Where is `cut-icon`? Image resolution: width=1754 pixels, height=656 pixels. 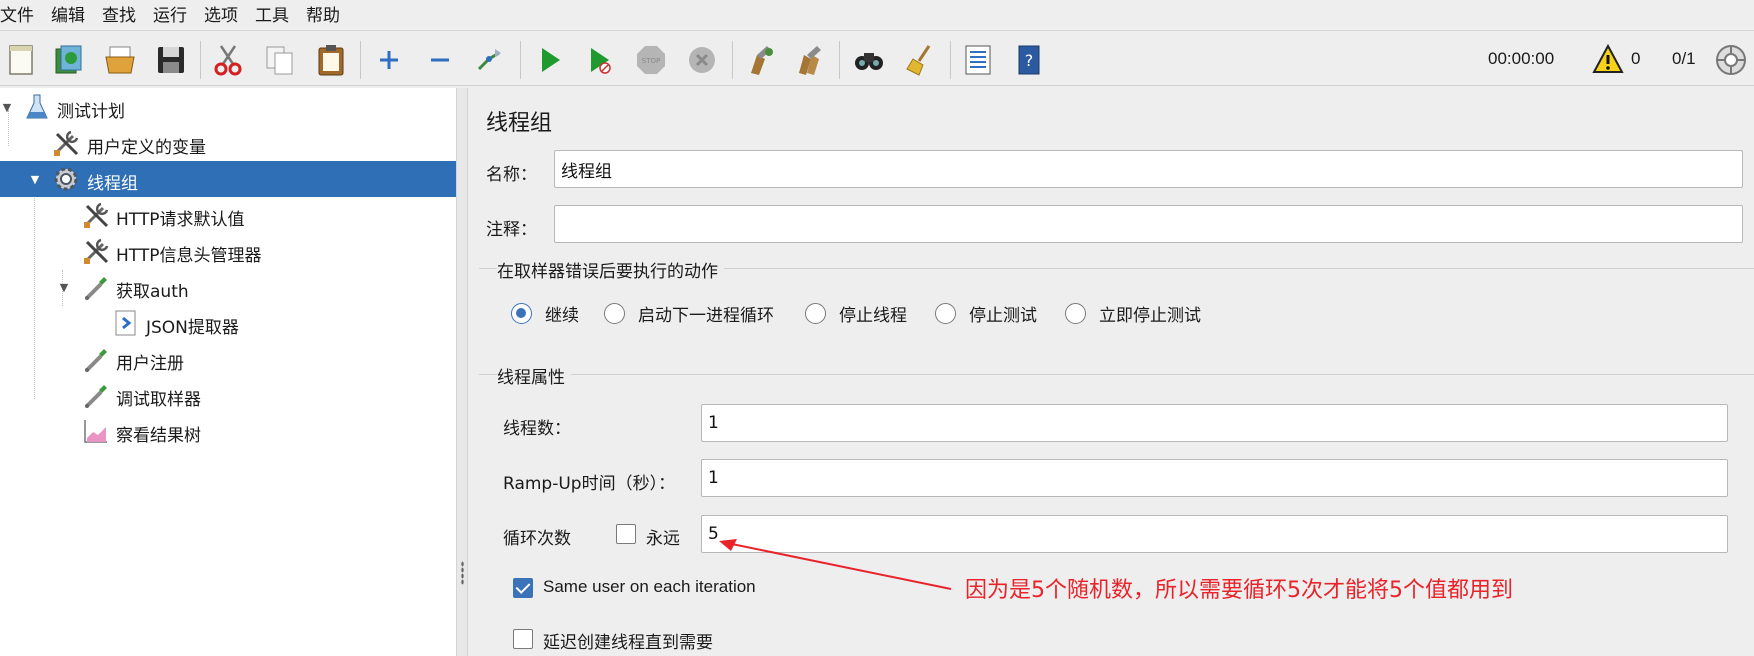 cut-icon is located at coordinates (228, 60).